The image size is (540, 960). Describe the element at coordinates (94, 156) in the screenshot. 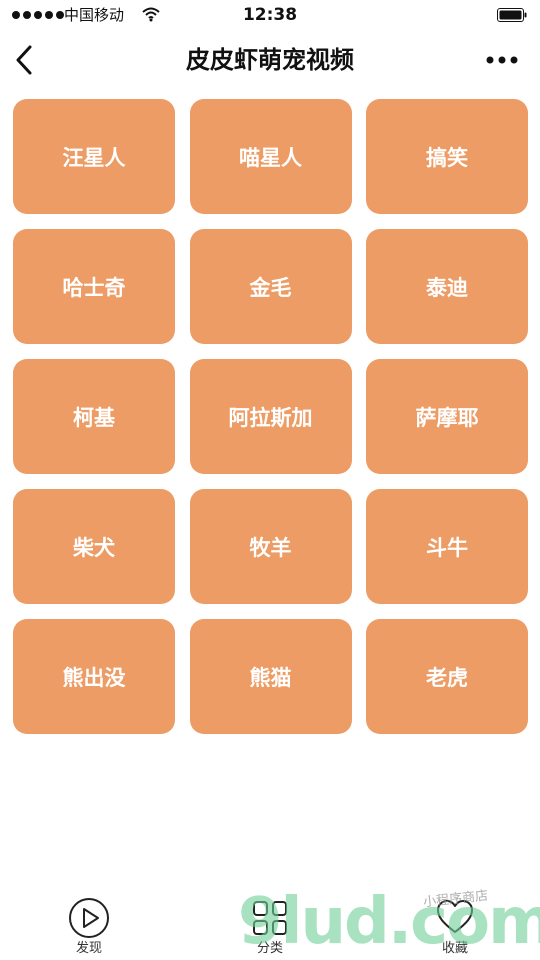

I see `category-tile: 汪星人` at that location.